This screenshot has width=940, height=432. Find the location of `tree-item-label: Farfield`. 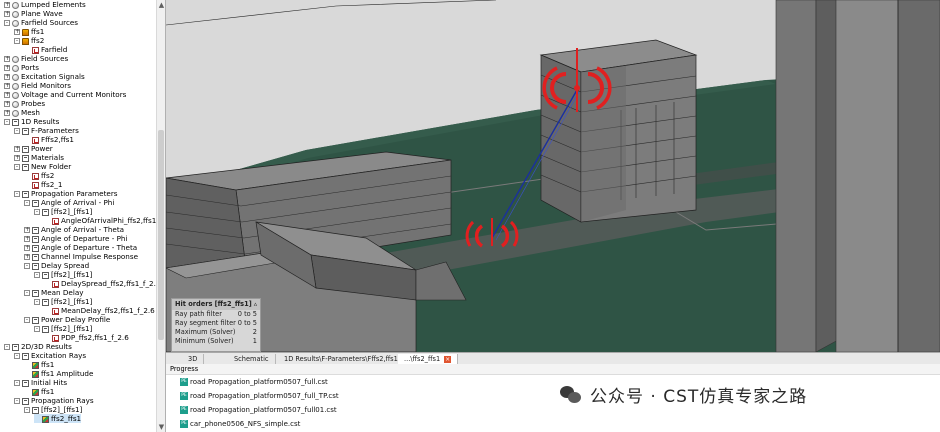

tree-item-label: Farfield is located at coordinates (54, 49).